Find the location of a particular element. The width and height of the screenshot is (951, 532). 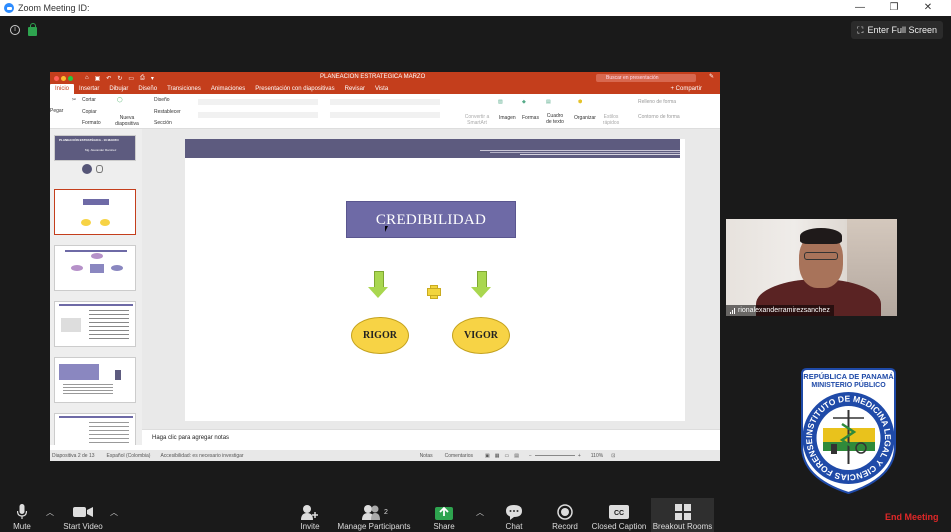

seal-line2: MINISTERIO PÚBLICO is located at coordinates (848, 384).